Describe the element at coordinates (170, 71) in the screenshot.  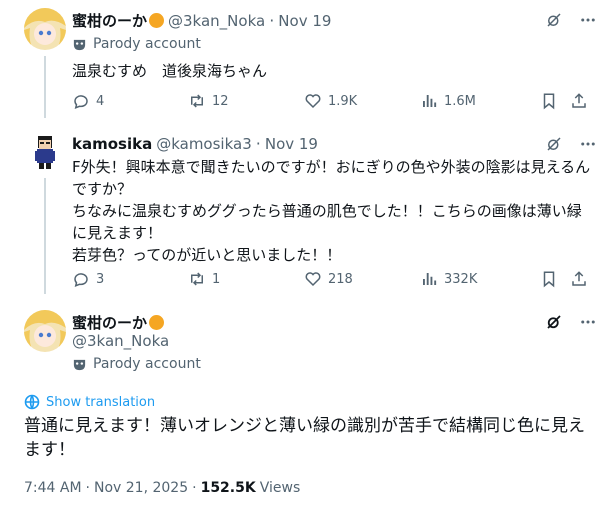
I see `tweet-text: 温泉むすめ 道後泉海ちゃん` at that location.